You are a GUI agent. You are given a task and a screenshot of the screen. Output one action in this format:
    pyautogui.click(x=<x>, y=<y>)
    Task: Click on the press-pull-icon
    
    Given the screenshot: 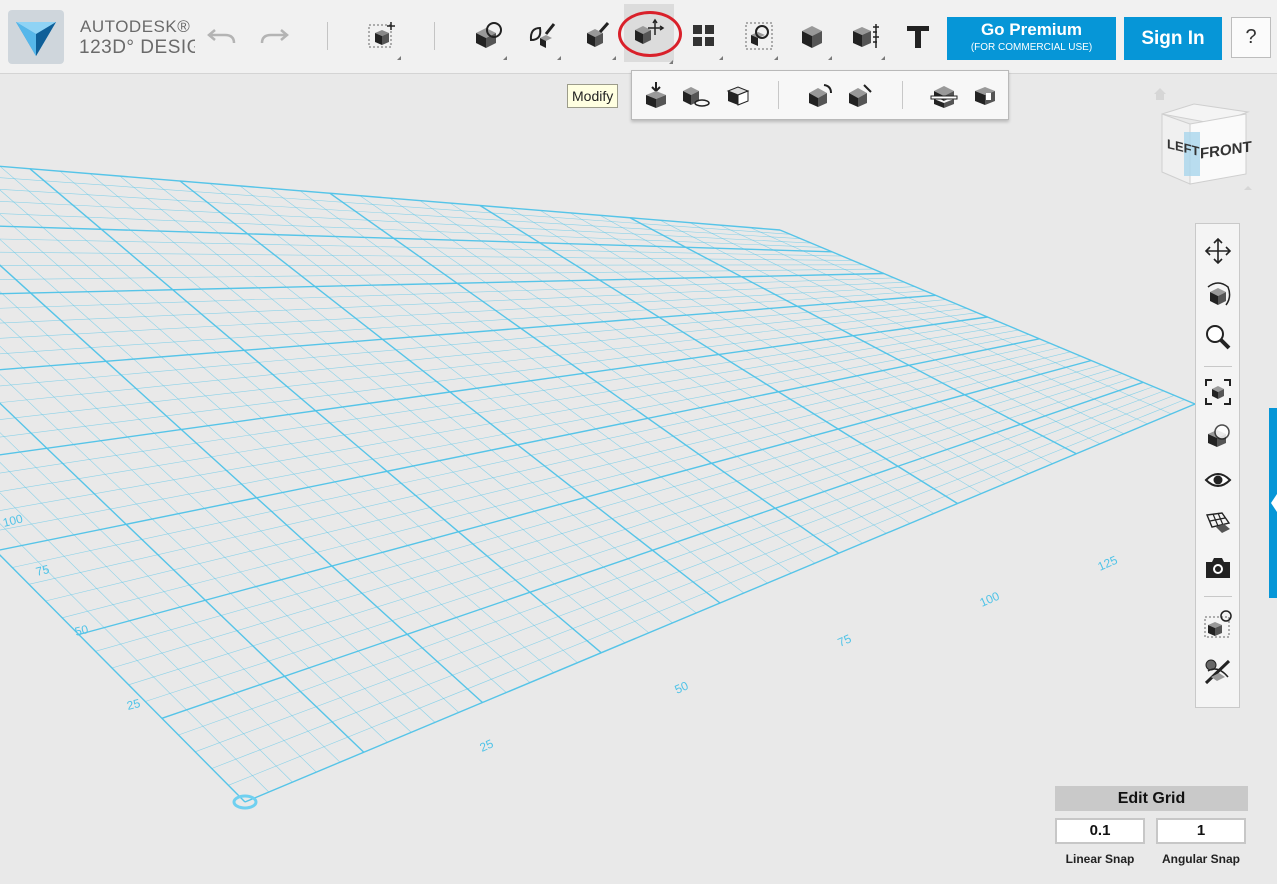 What is the action you would take?
    pyautogui.click(x=656, y=95)
    